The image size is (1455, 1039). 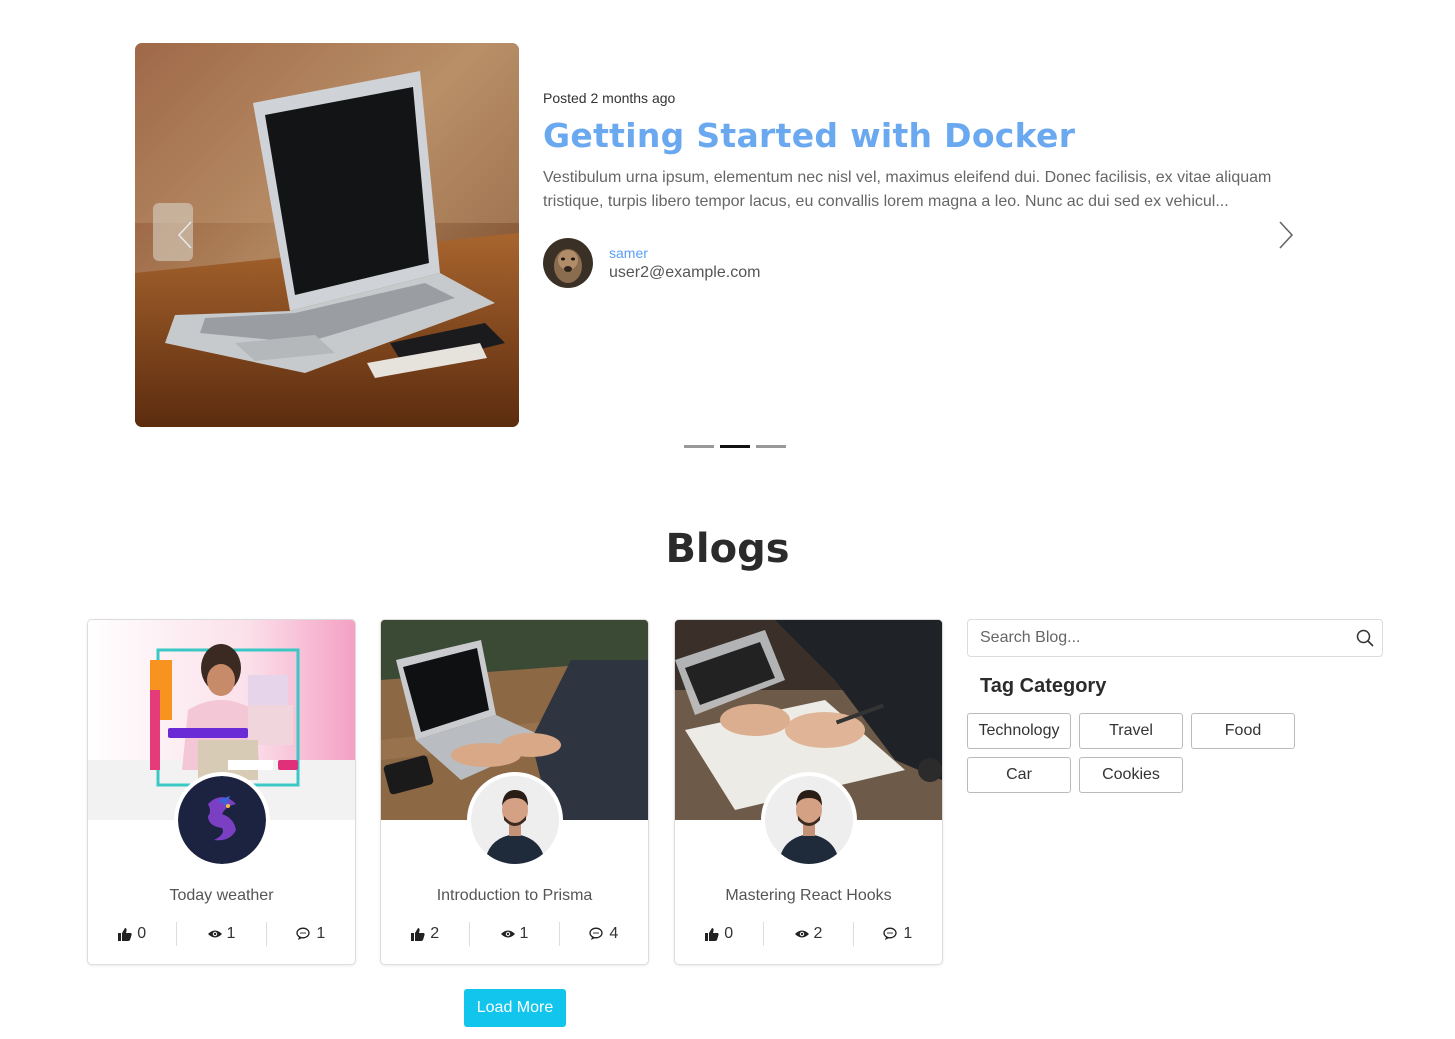 I want to click on search-box, so click(x=1175, y=638).